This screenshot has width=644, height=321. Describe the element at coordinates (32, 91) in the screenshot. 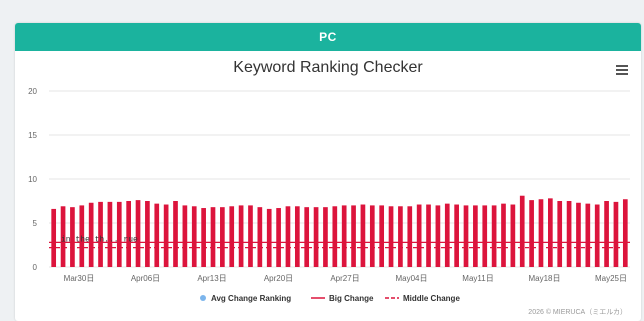

I see `y-tick-label: 20` at that location.